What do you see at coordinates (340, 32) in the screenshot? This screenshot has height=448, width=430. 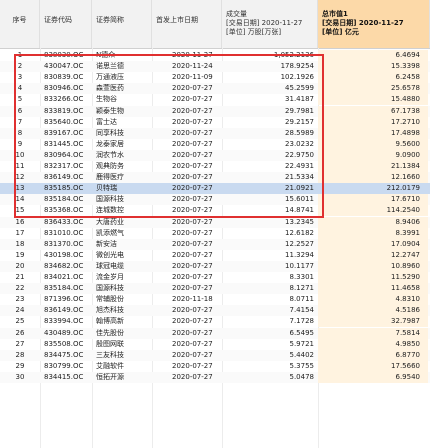 I see `header-market-cap-unit: [单位] 亿元` at bounding box center [340, 32].